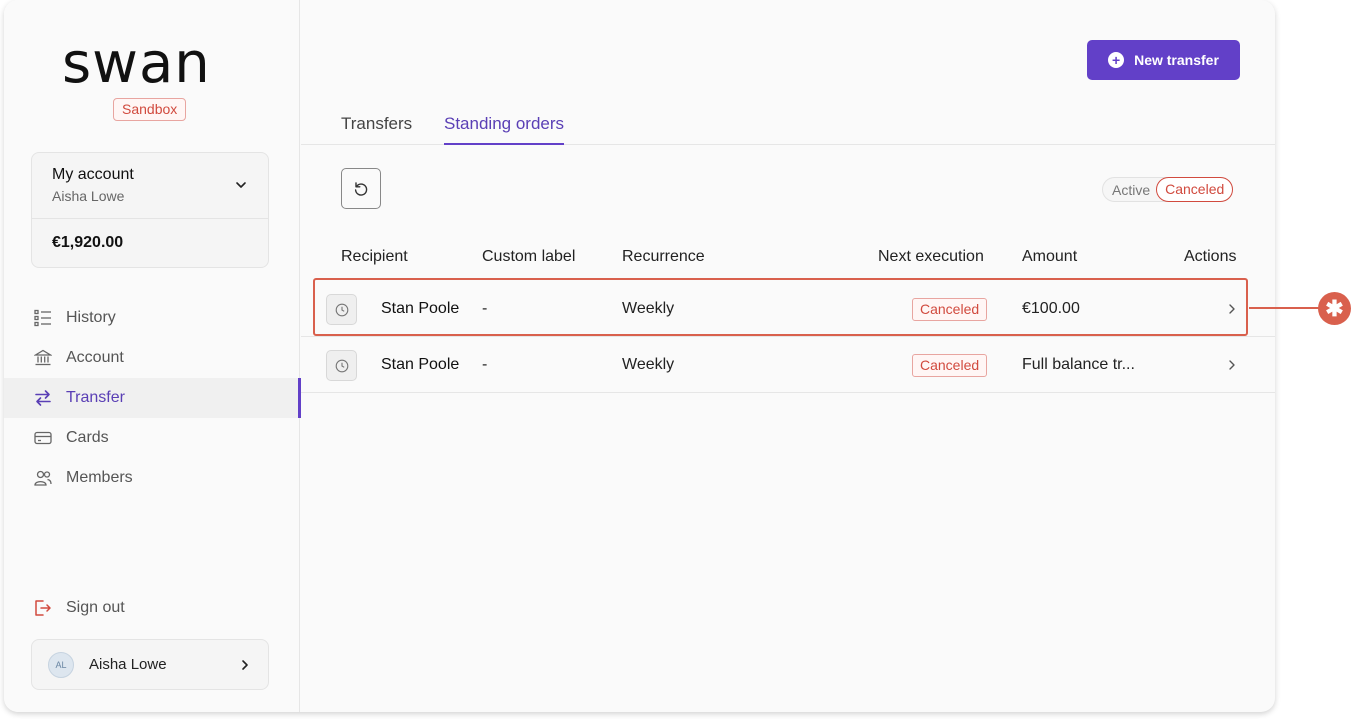 Image resolution: width=1351 pixels, height=719 pixels. Describe the element at coordinates (1050, 256) in the screenshot. I see `column-amount: Amount` at that location.